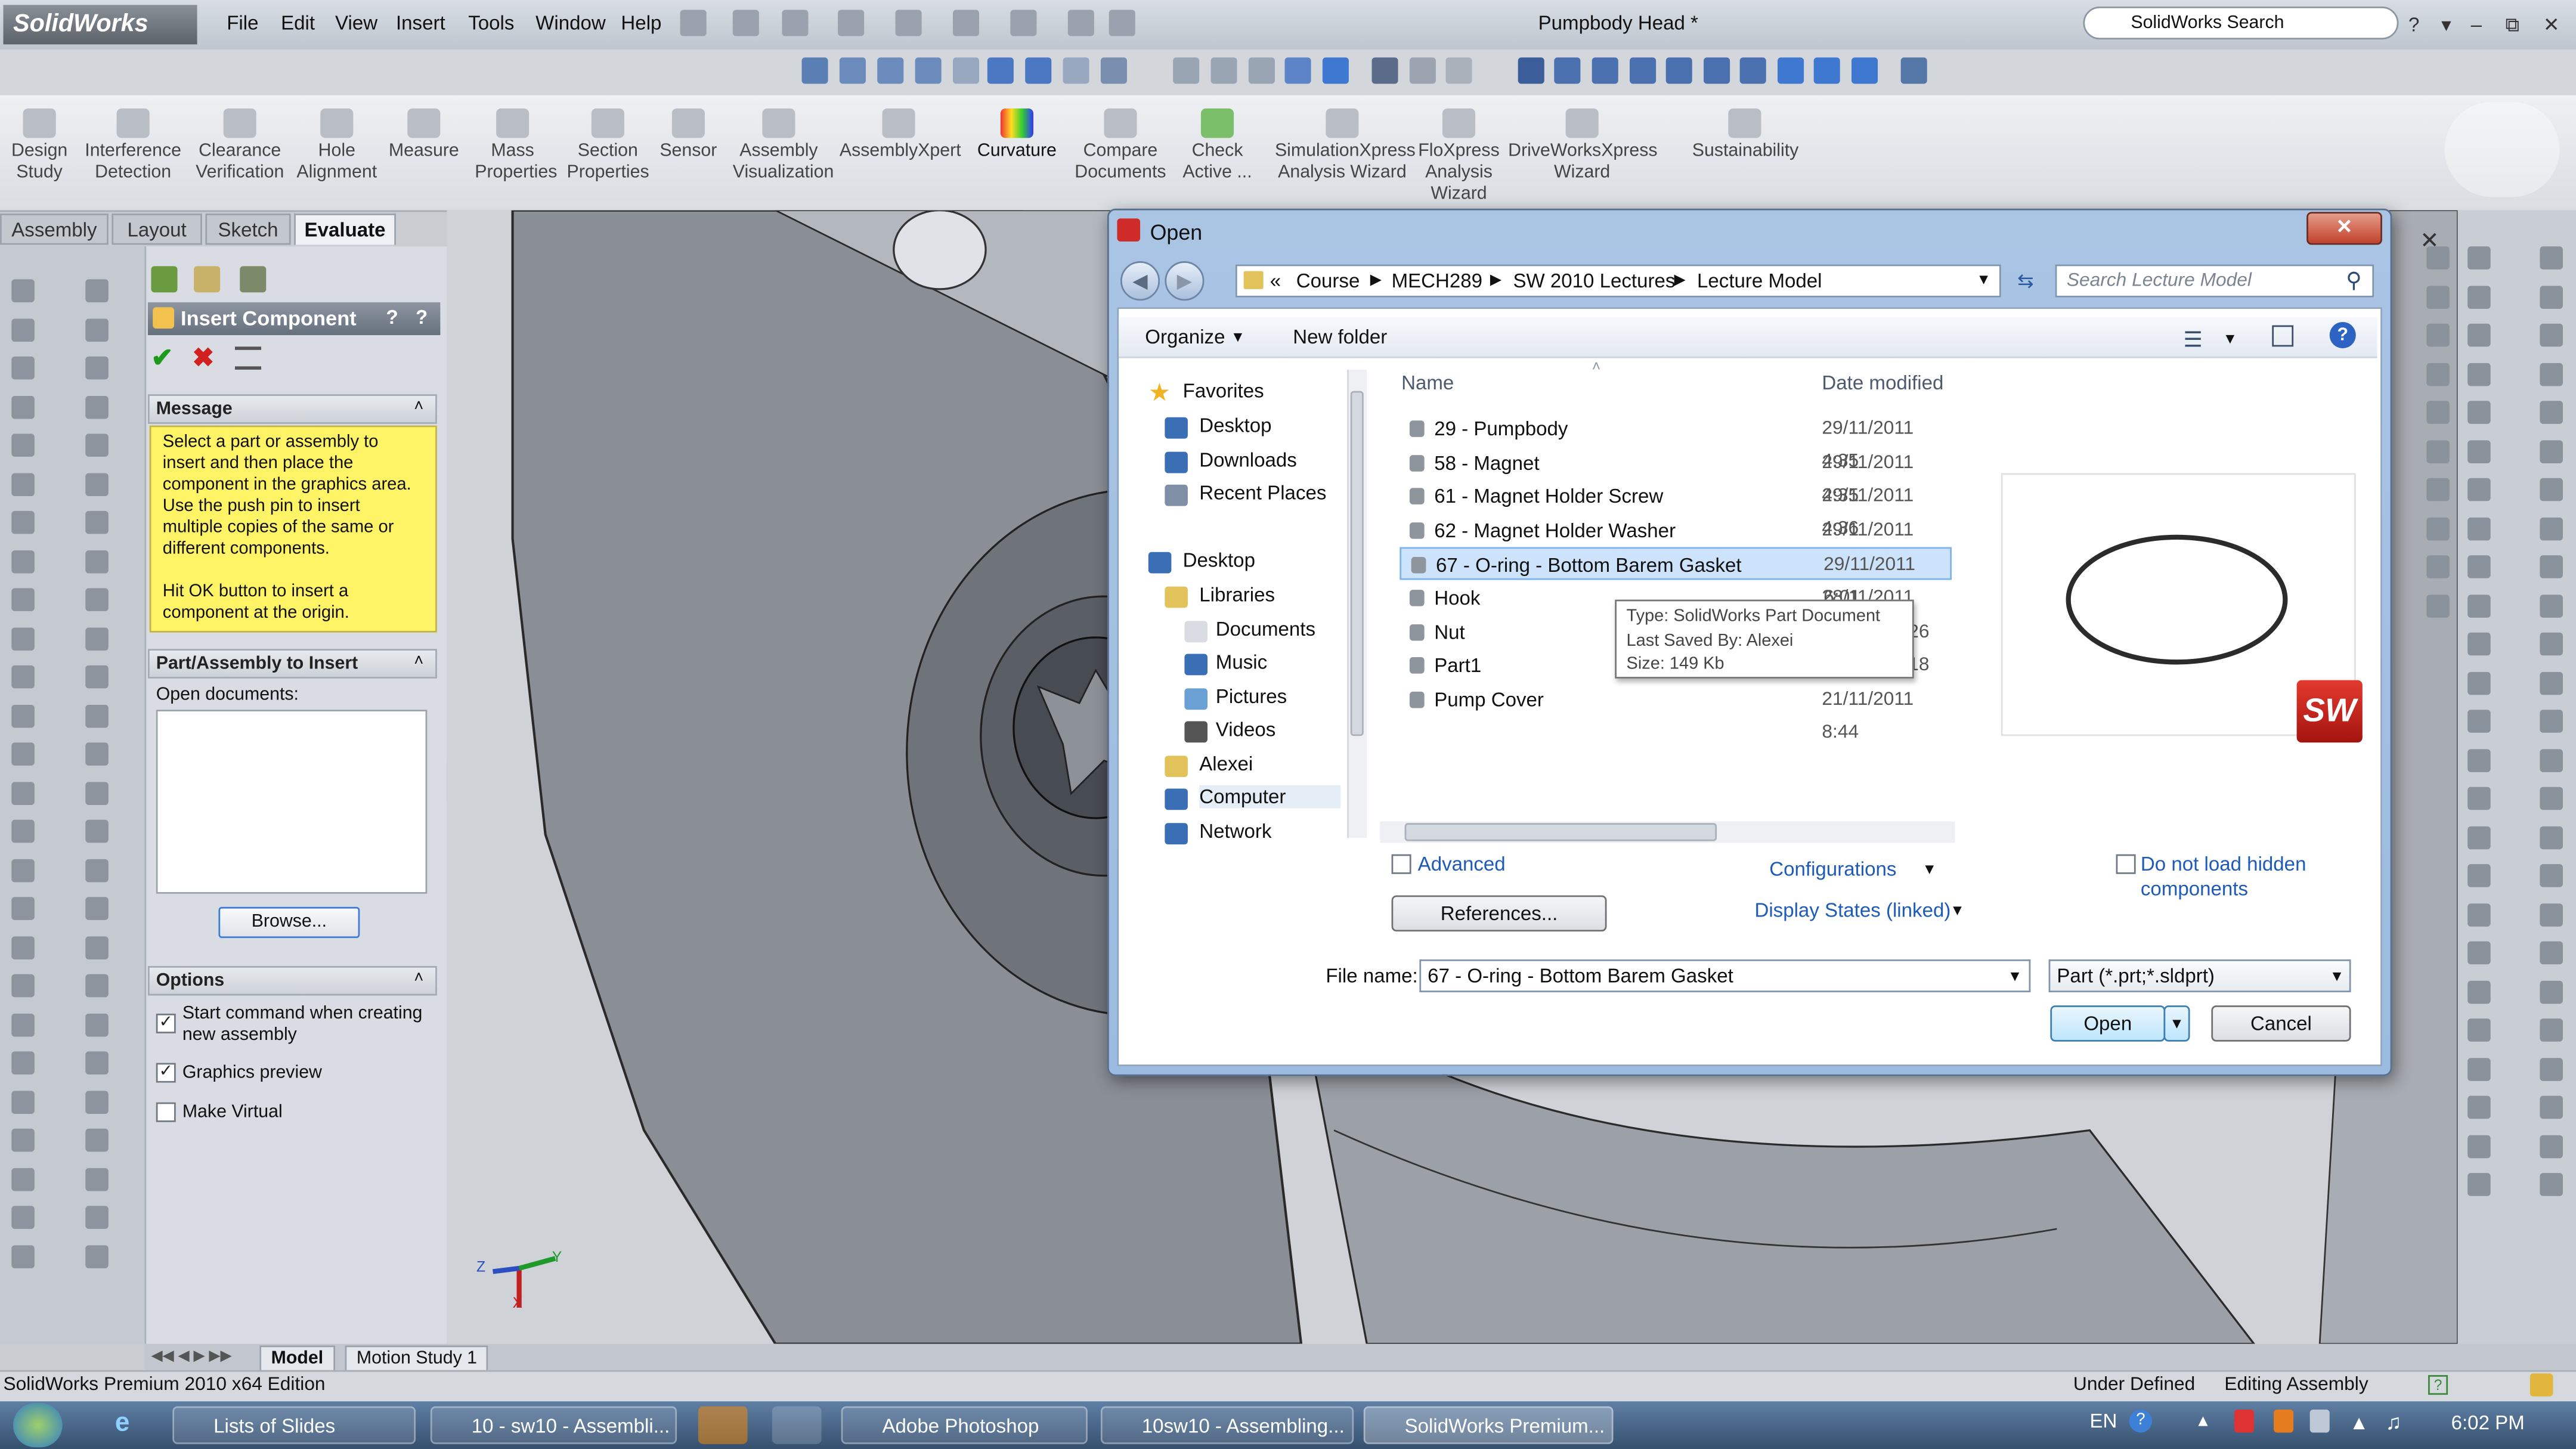 This screenshot has height=1449, width=2576. What do you see at coordinates (2344, 228) in the screenshot?
I see `dialog-close-button: ✕` at bounding box center [2344, 228].